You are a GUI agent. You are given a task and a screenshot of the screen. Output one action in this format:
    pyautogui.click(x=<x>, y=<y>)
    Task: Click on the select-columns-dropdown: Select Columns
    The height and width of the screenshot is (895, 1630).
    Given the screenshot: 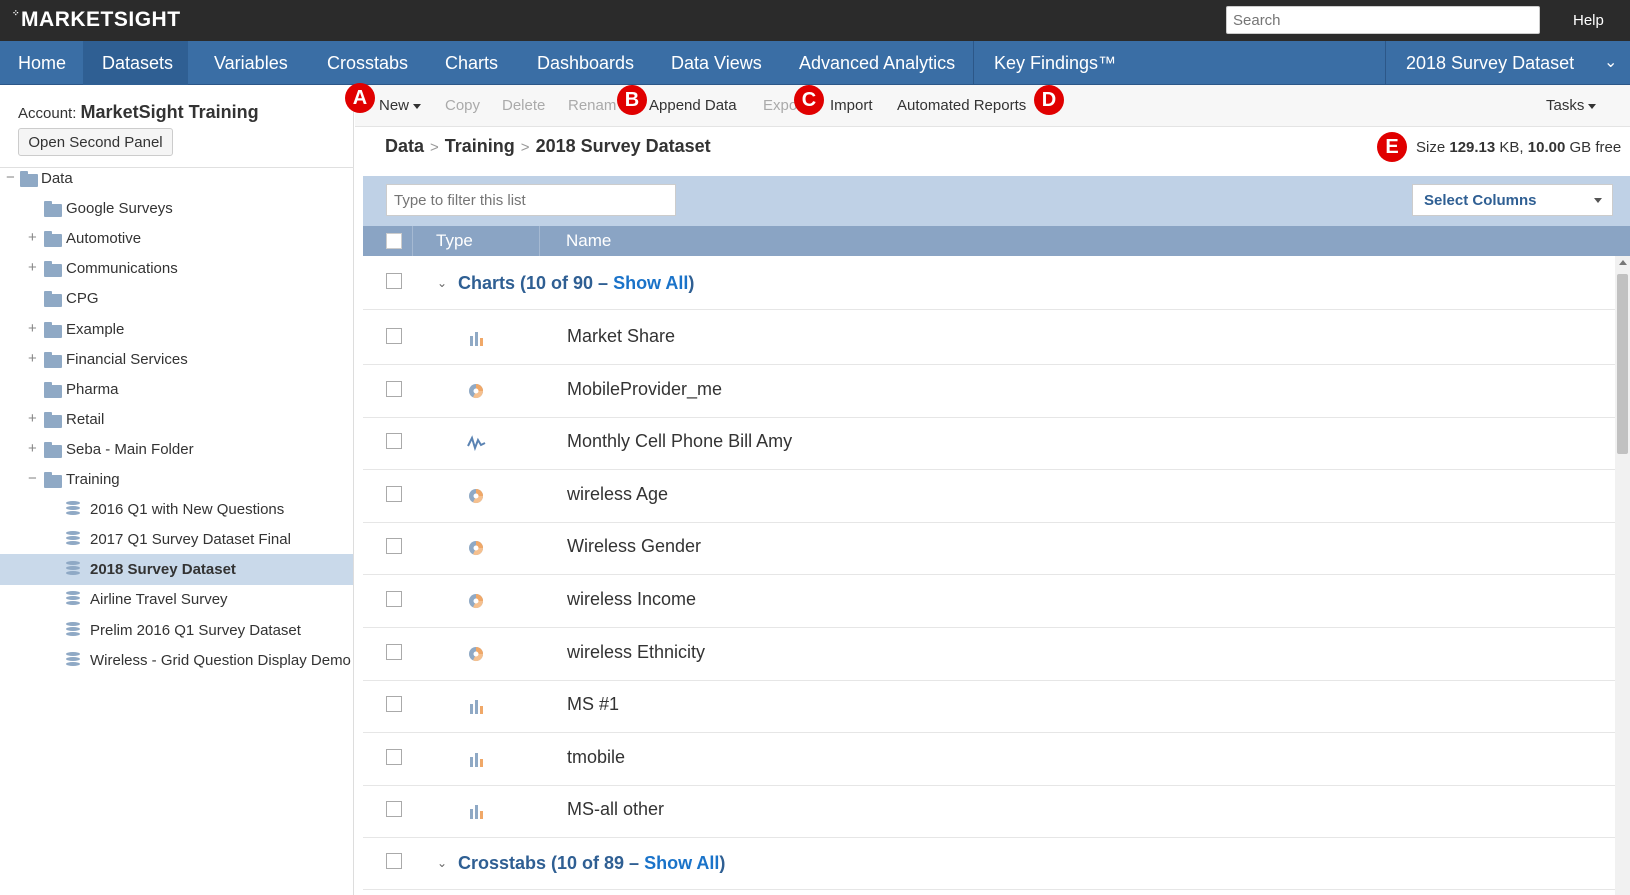 What is the action you would take?
    pyautogui.click(x=1512, y=200)
    